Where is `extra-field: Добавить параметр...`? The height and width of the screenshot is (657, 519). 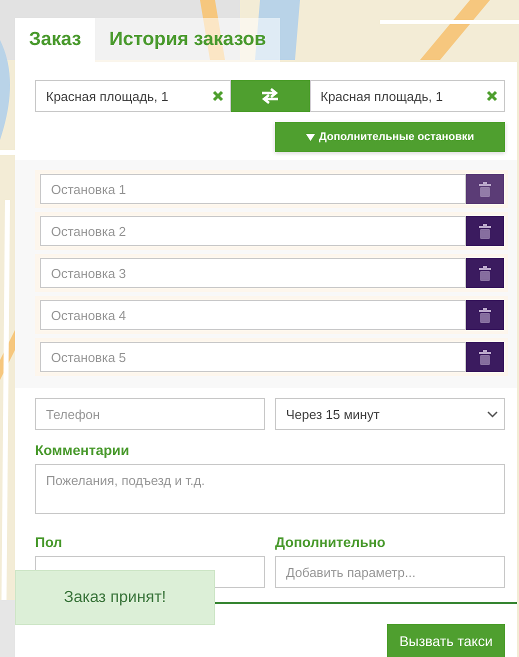
extra-field: Добавить параметр... is located at coordinates (390, 572).